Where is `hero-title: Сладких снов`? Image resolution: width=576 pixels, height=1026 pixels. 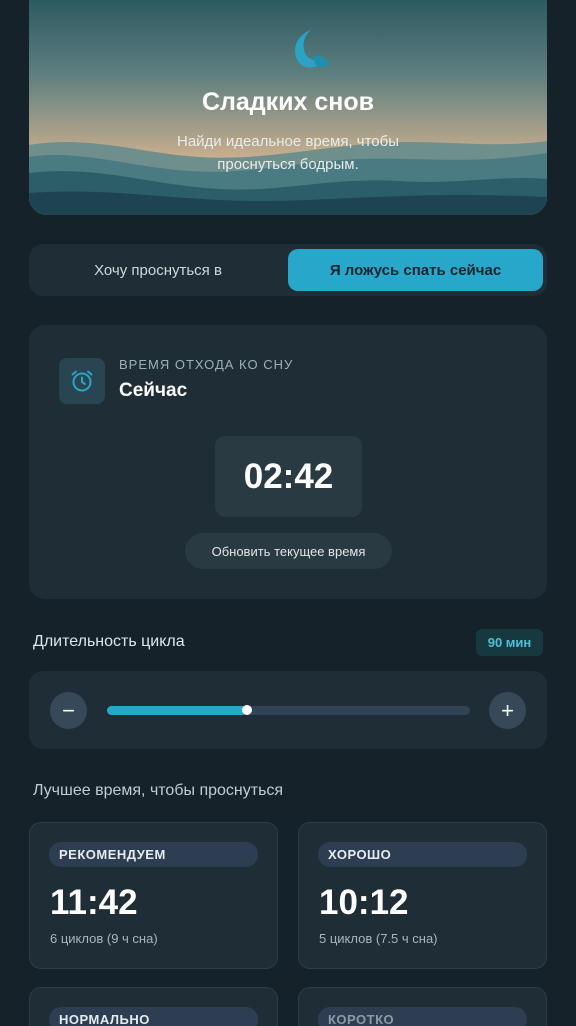
hero-title: Сладких снов is located at coordinates (288, 102).